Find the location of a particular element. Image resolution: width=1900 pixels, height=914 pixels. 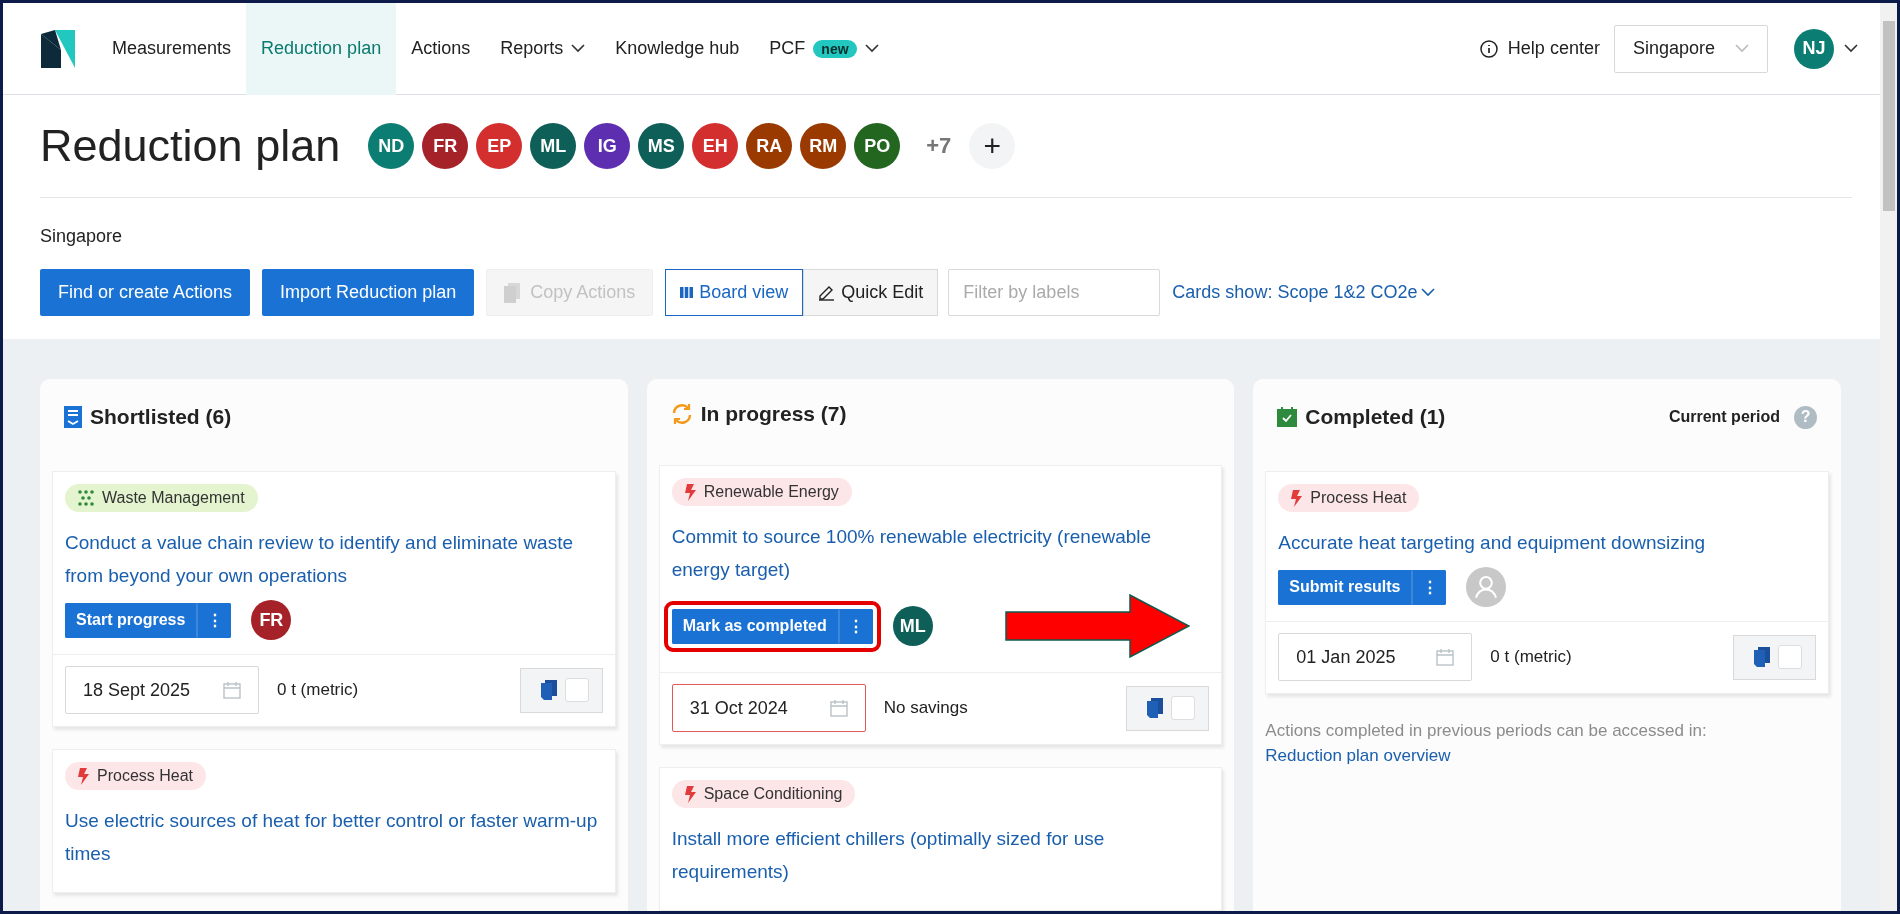

new-badge: new is located at coordinates (835, 48).